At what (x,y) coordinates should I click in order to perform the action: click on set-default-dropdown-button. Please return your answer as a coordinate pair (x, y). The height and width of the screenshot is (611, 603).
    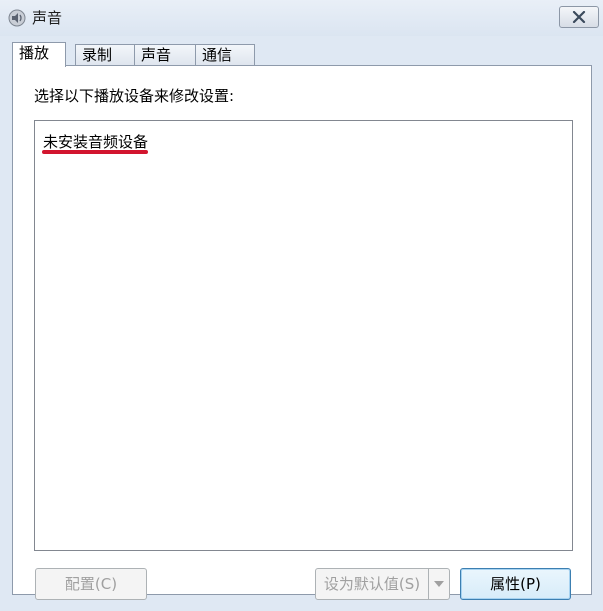
    Looking at the image, I should click on (439, 584).